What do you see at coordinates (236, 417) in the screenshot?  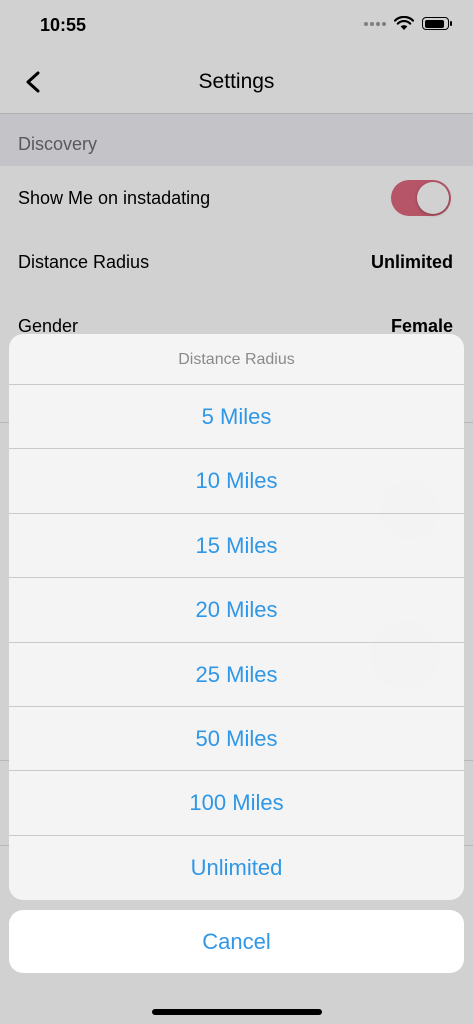 I see `option-5-miles: 5 Miles` at bounding box center [236, 417].